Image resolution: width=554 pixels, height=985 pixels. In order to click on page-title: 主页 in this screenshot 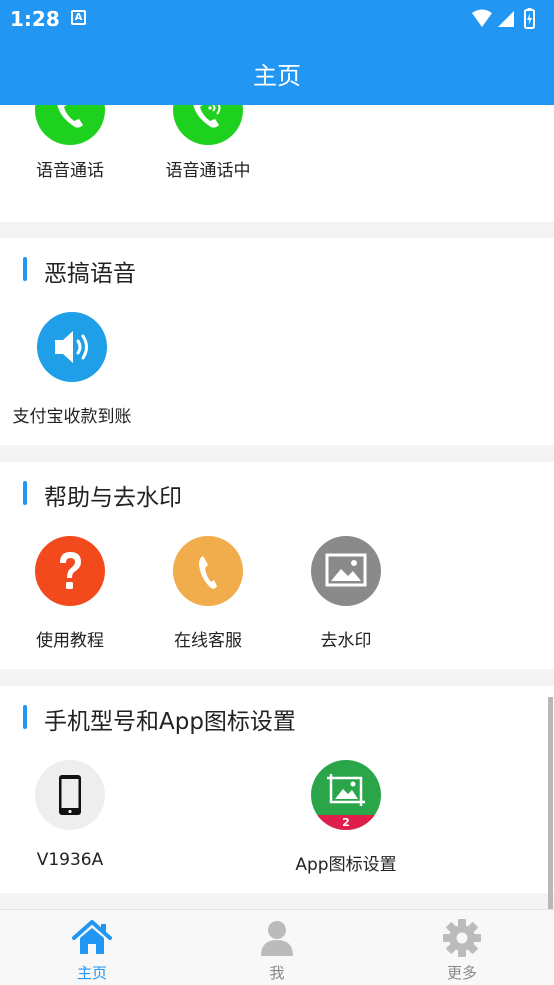, I will do `click(277, 76)`.